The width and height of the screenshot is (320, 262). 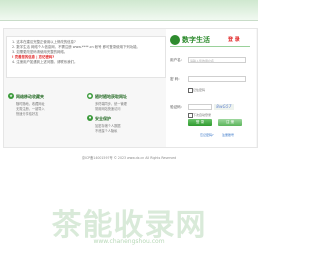 What do you see at coordinates (108, 109) in the screenshot?
I see `feature-line: 常用网站快速访问` at bounding box center [108, 109].